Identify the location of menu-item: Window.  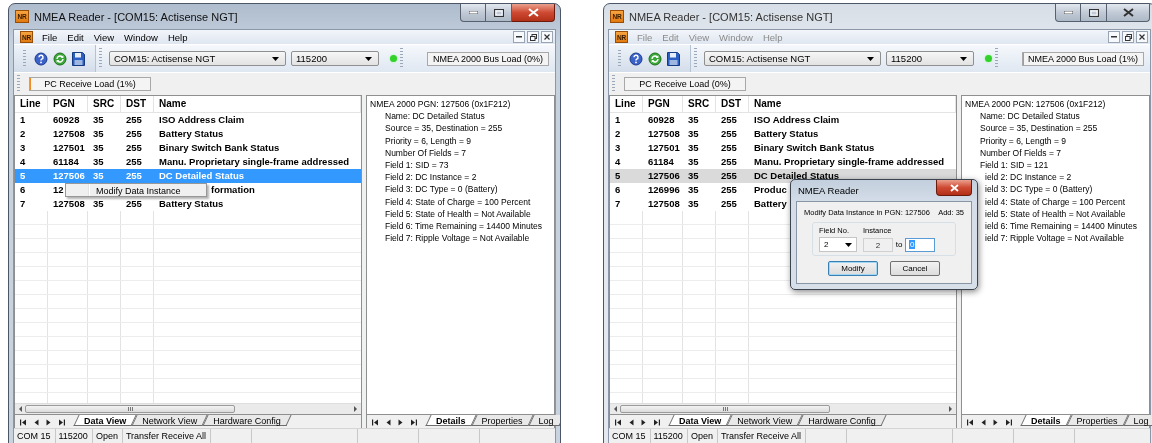
(141, 37).